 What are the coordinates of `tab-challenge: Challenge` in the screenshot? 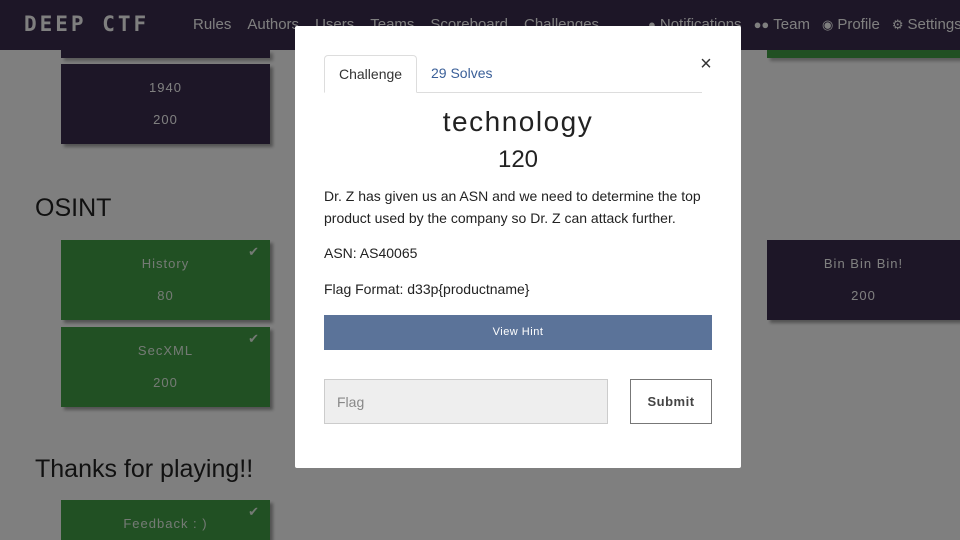 It's located at (371, 74).